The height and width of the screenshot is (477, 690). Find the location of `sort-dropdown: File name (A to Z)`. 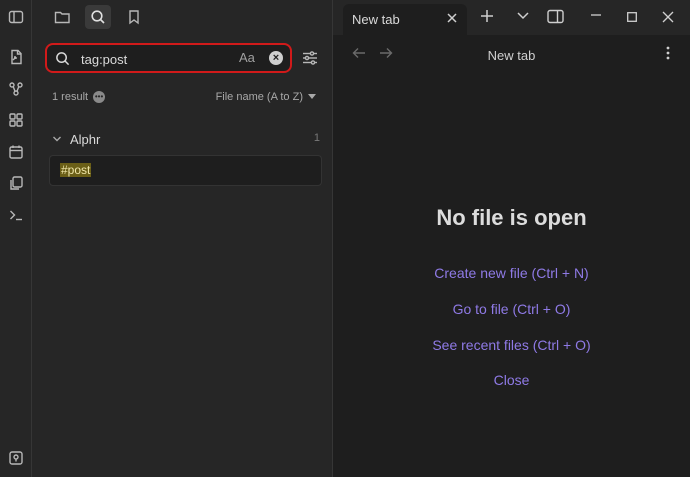

sort-dropdown: File name (A to Z) is located at coordinates (266, 97).